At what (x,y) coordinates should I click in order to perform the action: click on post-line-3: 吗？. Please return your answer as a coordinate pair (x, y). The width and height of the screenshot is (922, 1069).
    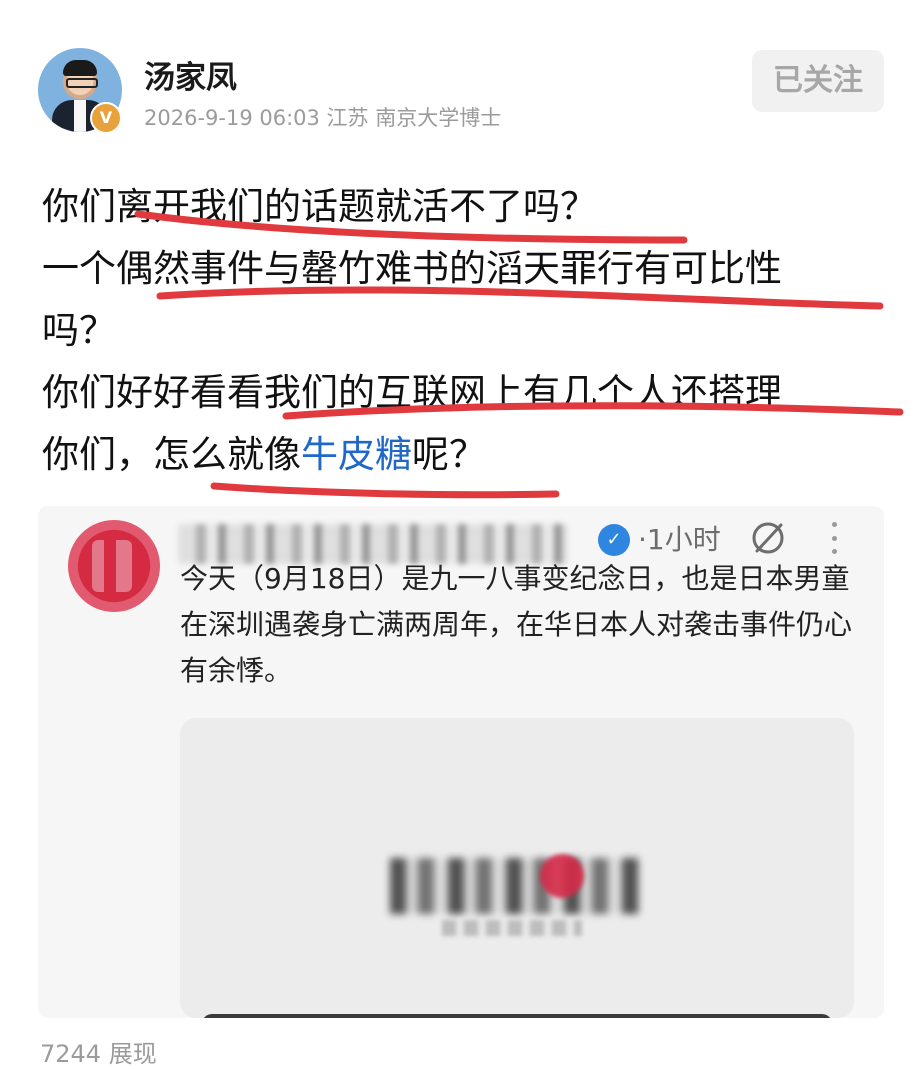
    Looking at the image, I should click on (79, 330).